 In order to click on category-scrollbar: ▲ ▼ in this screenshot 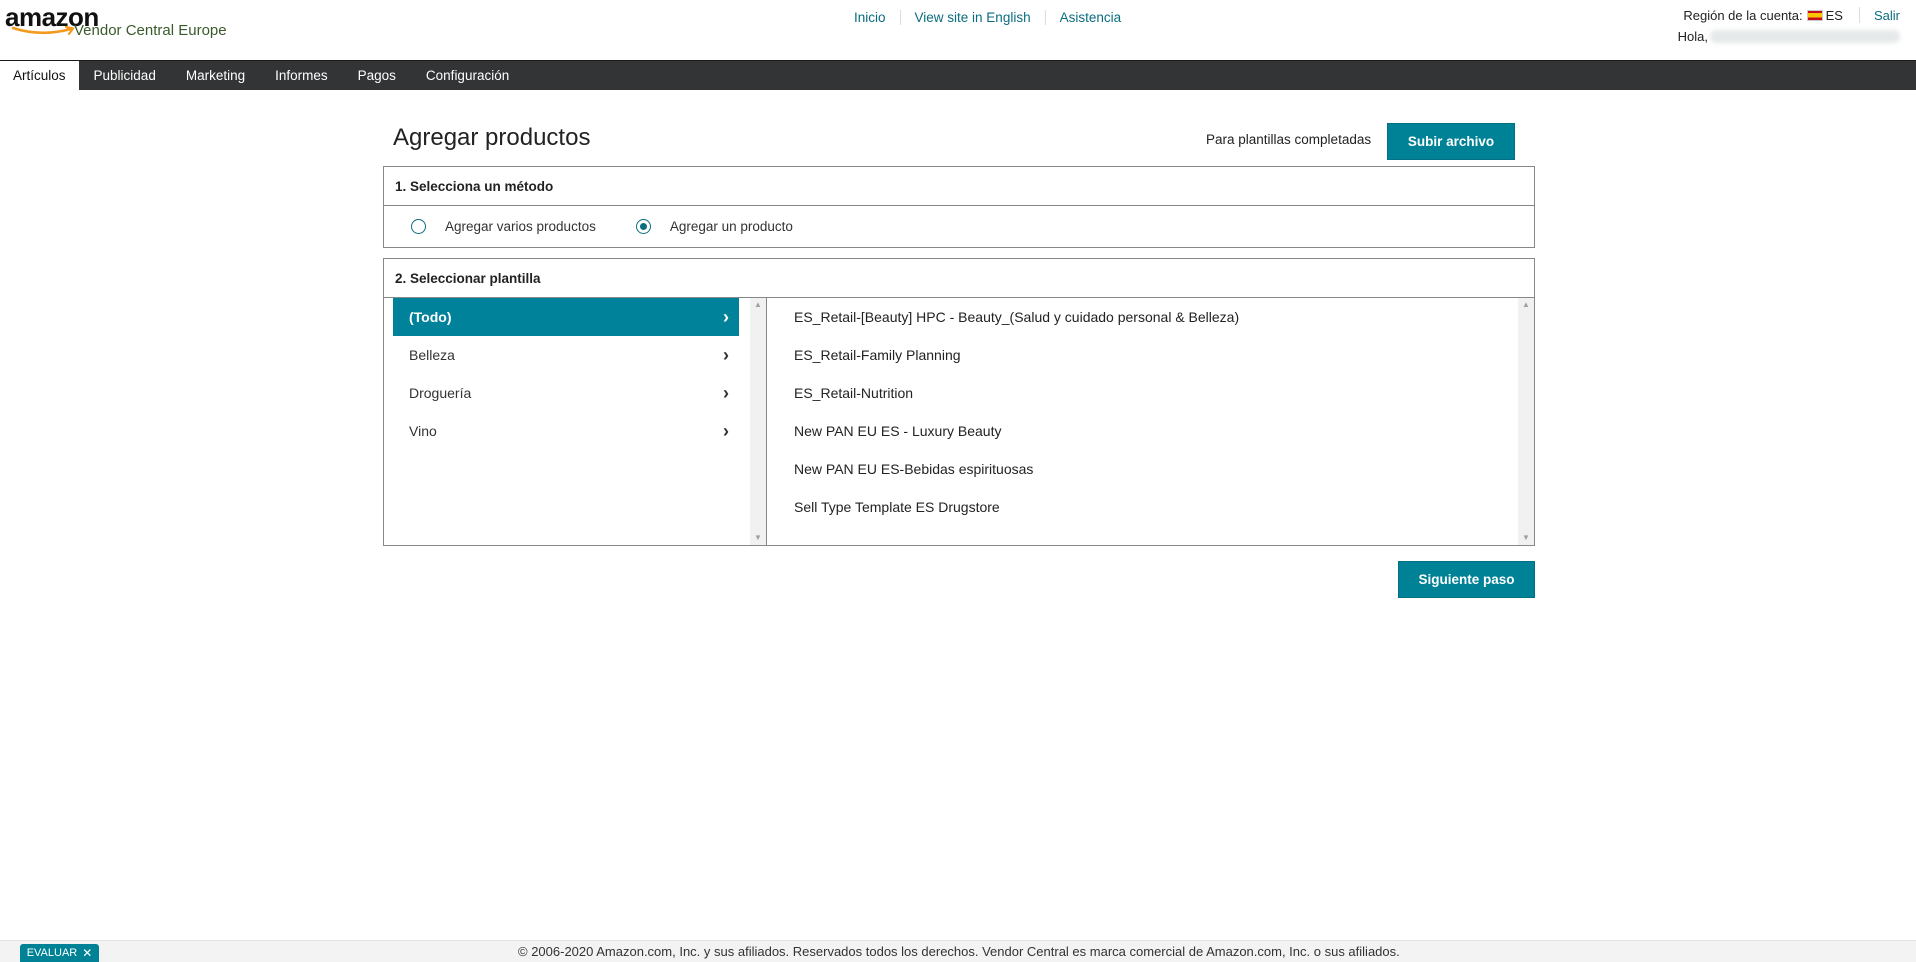, I will do `click(758, 421)`.